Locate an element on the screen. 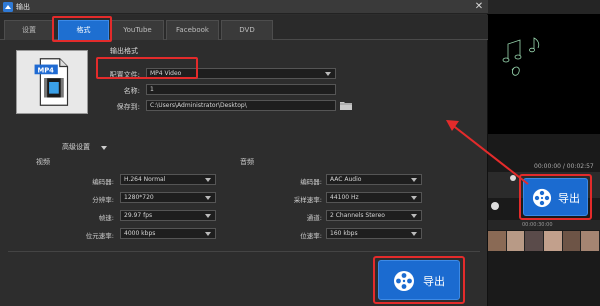 The width and height of the screenshot is (600, 306). audio-encoder-select: AAC Audio is located at coordinates (374, 179).